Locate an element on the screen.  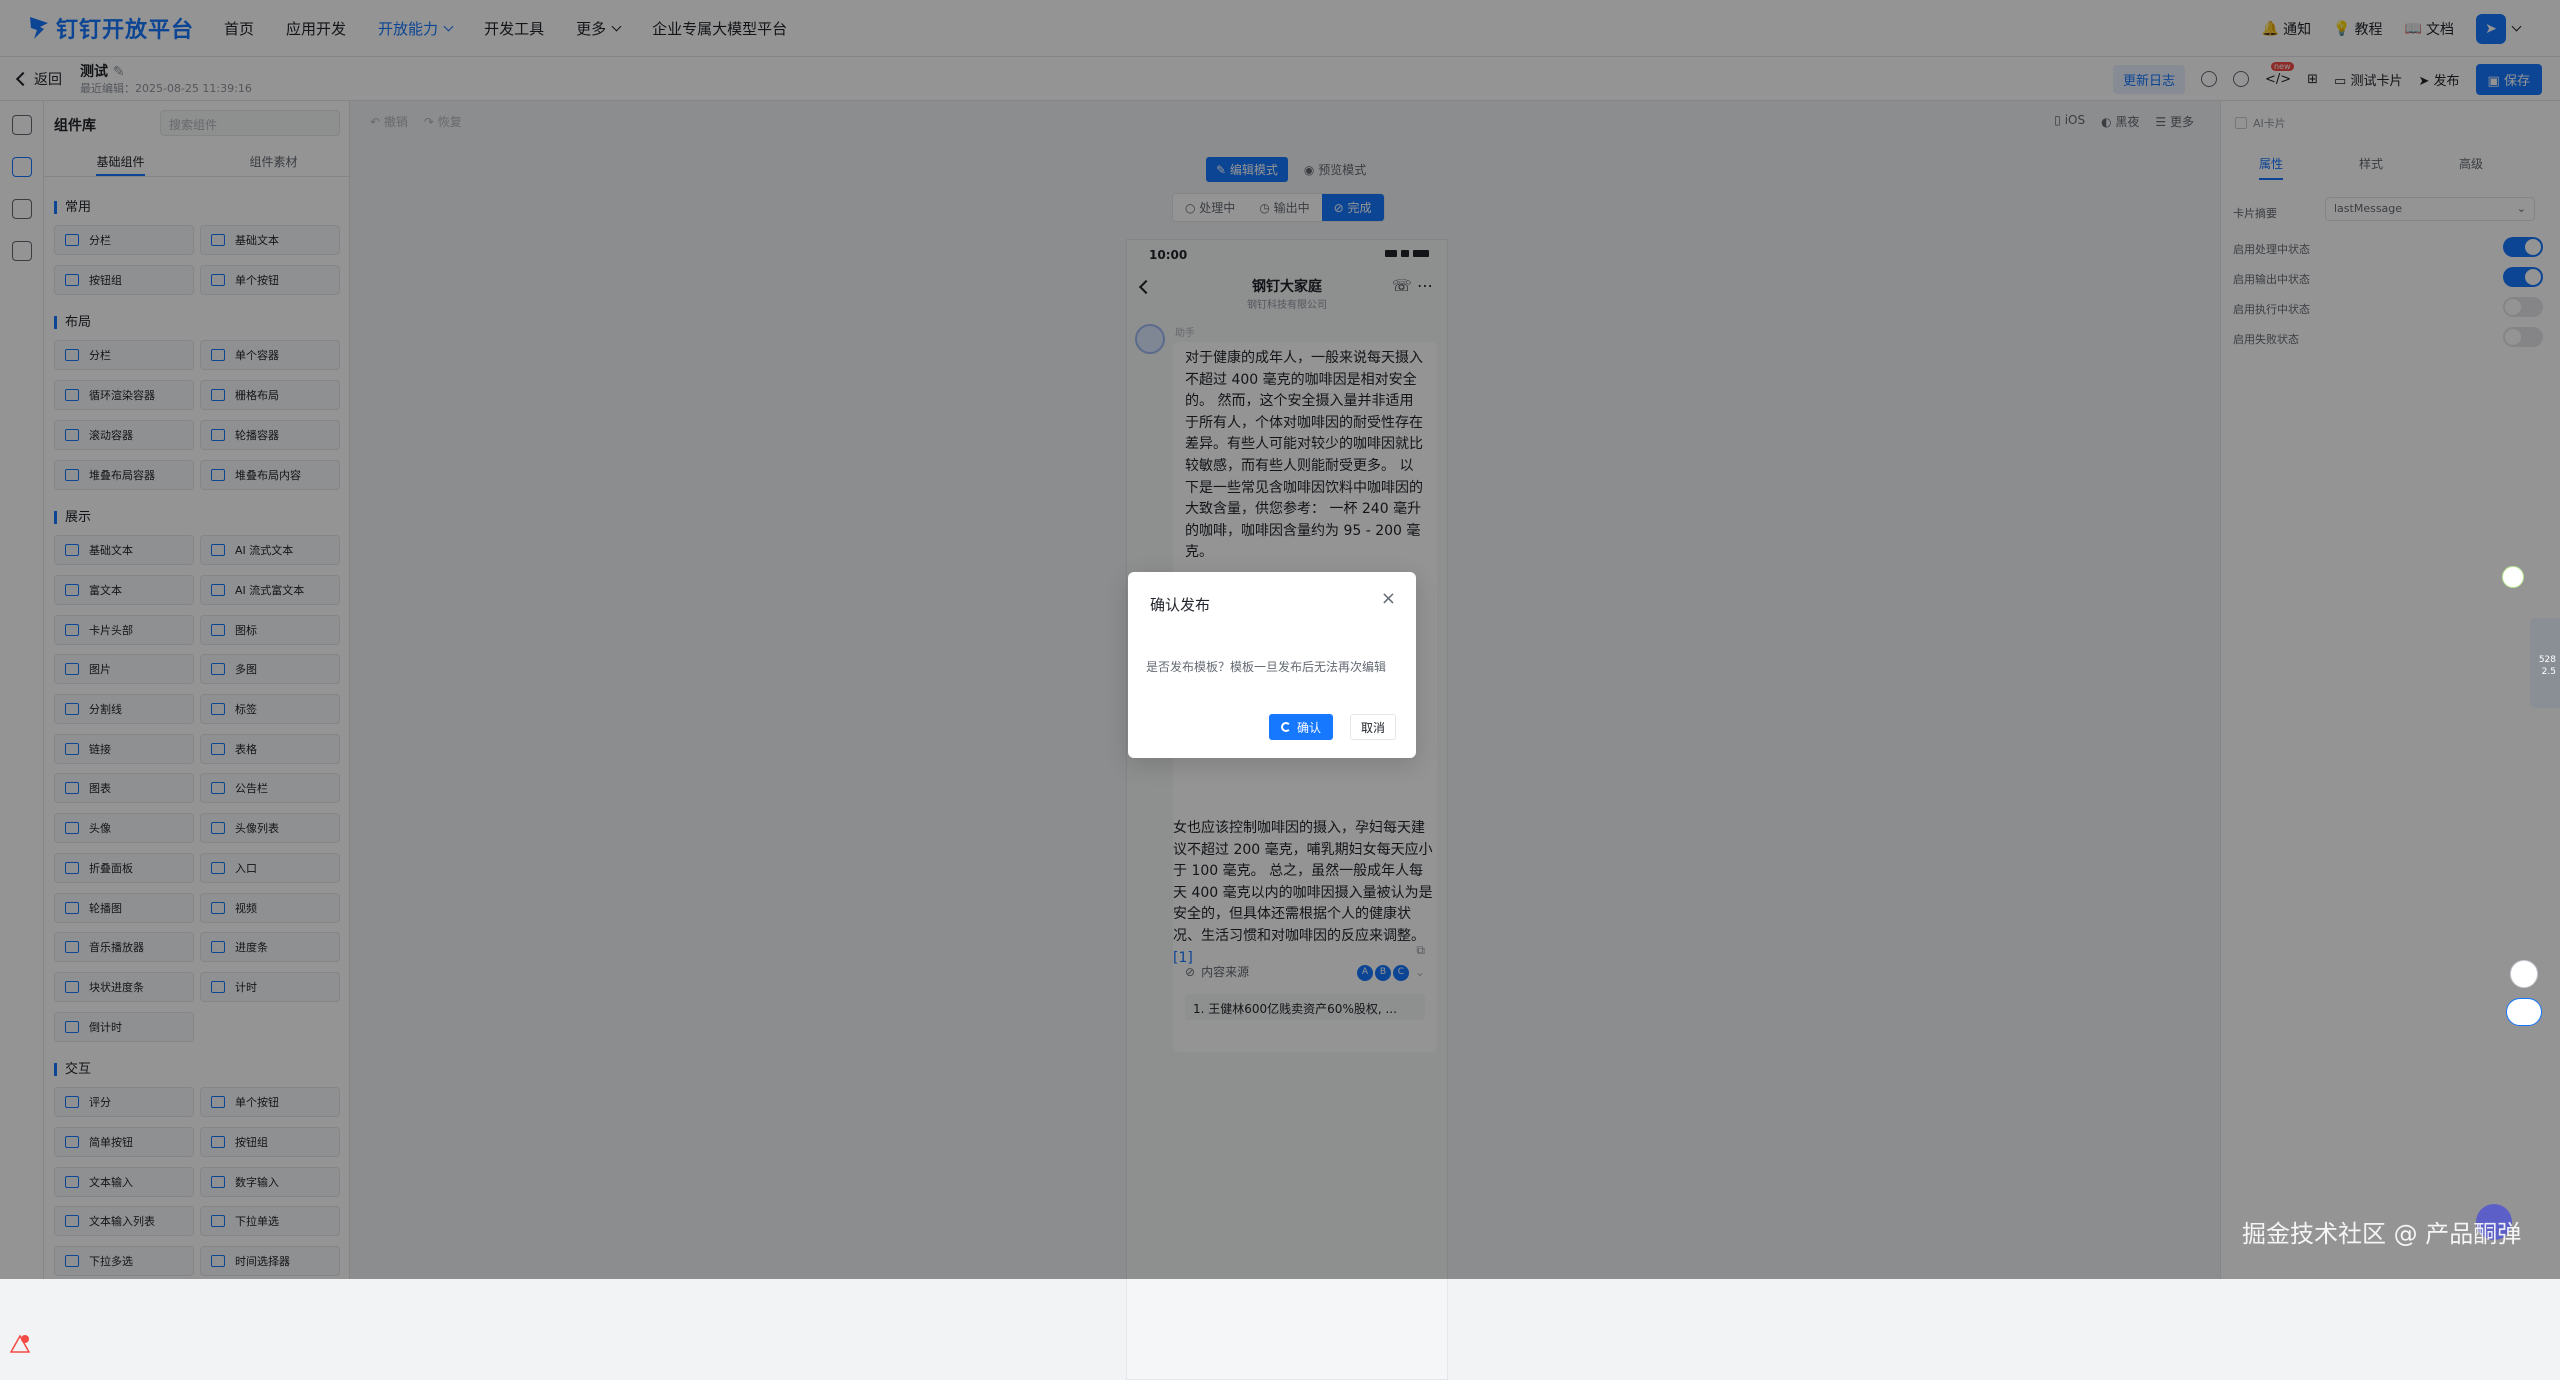
dialog-title: 确认发布 is located at coordinates (1180, 605).